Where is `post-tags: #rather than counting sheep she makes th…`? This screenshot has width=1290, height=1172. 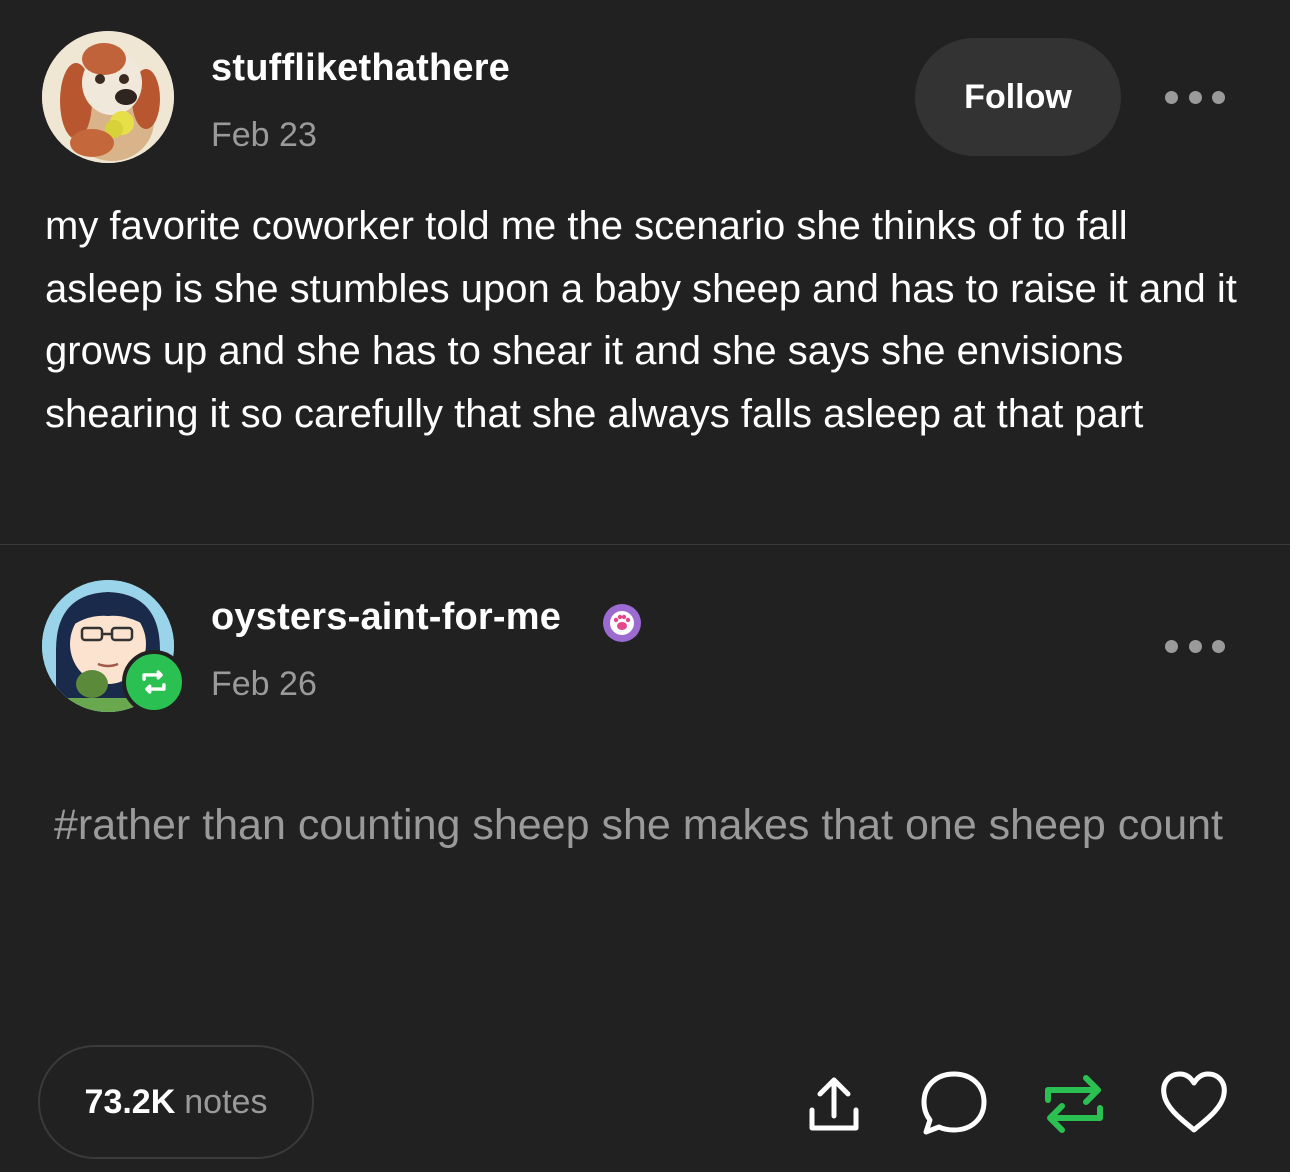
post-tags: #rather than counting sheep she makes th… is located at coordinates (649, 825).